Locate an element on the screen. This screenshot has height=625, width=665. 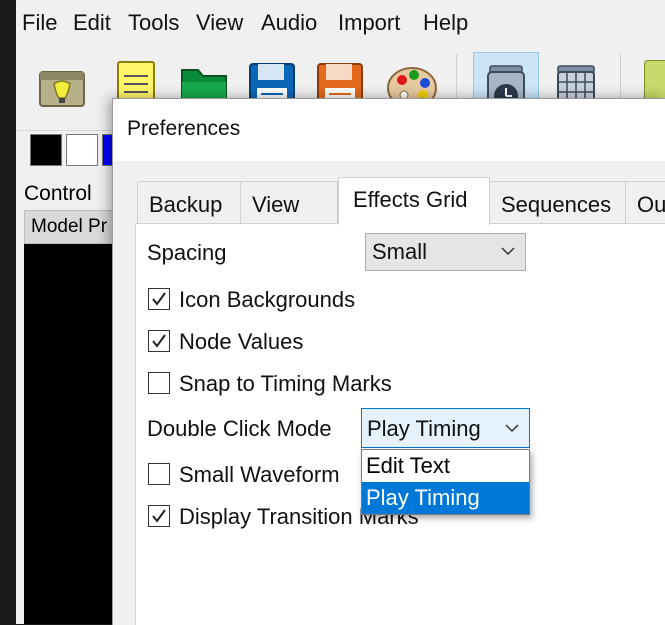
menu-import: Import is located at coordinates (369, 23).